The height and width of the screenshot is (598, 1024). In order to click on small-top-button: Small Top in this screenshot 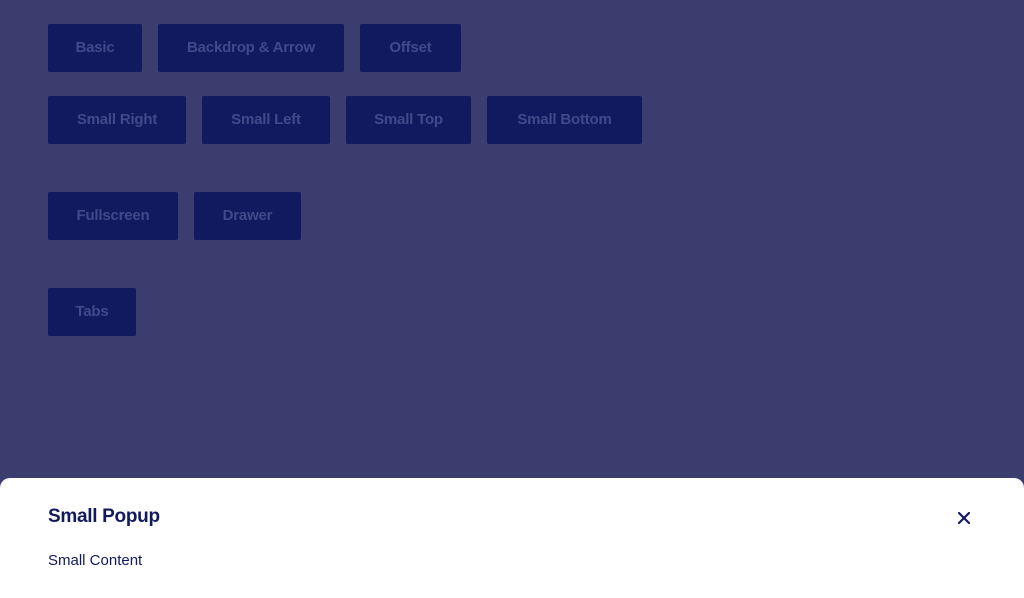, I will do `click(408, 120)`.